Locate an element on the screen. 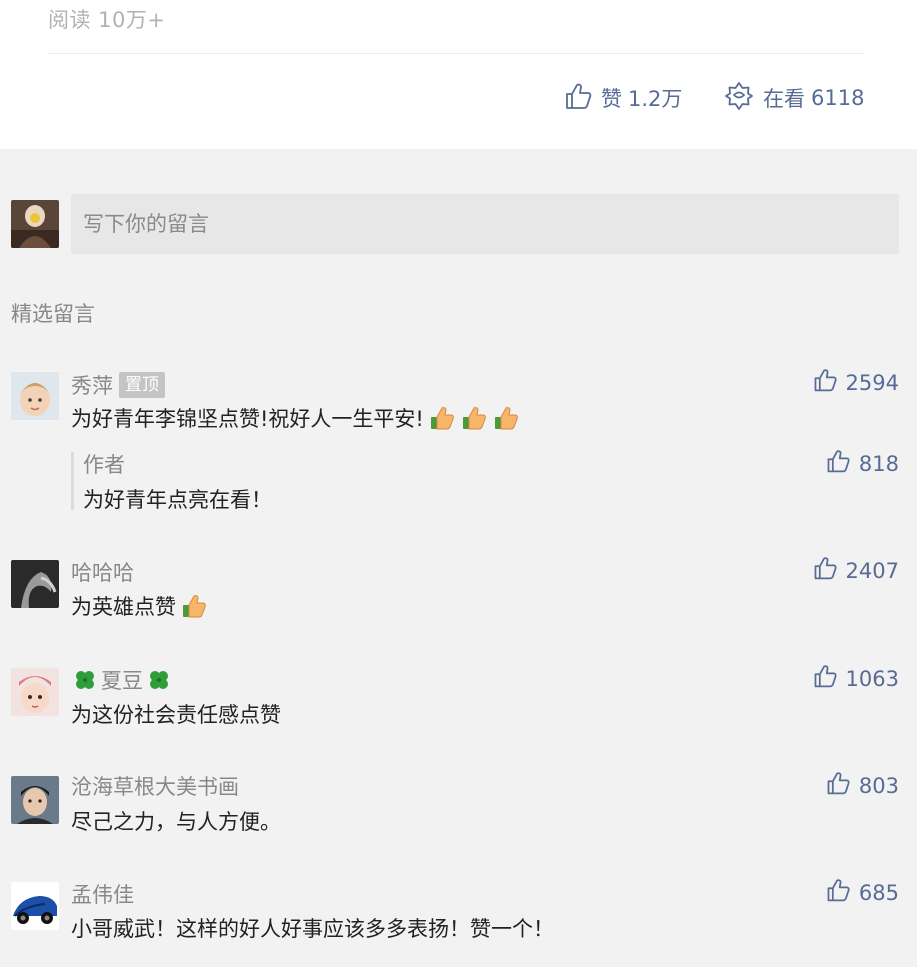 Image resolution: width=917 pixels, height=967 pixels. comment-text: 为英雄点赞 is located at coordinates (139, 606).